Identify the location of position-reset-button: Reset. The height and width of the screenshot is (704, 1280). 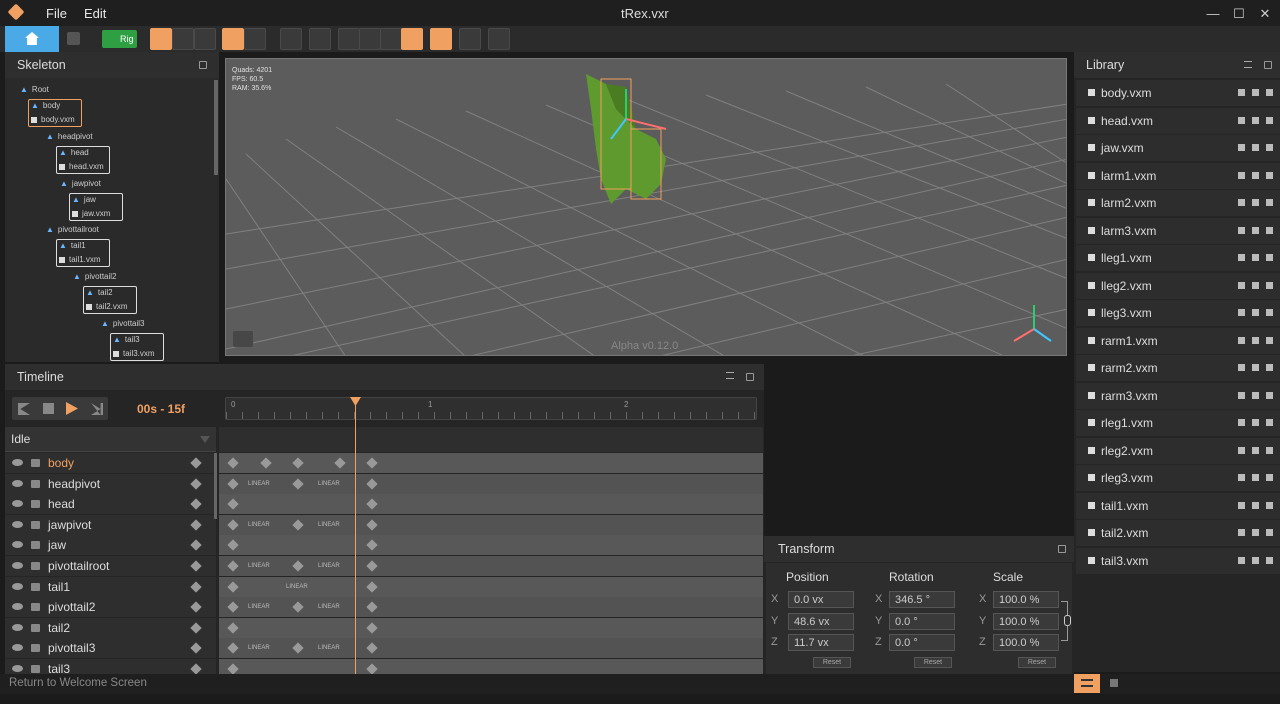
(832, 662).